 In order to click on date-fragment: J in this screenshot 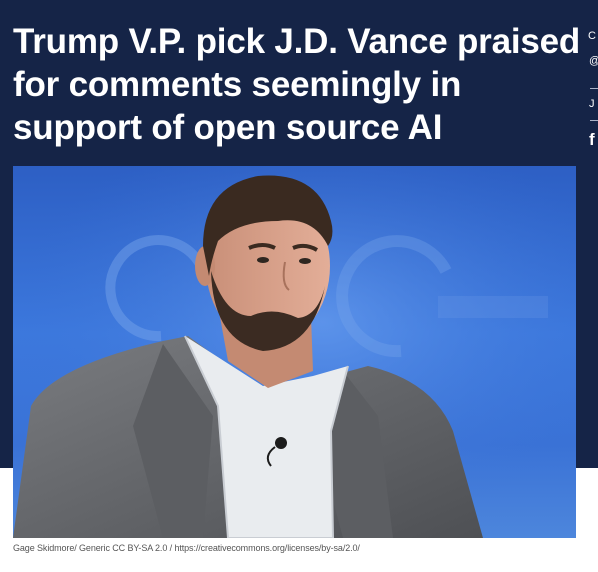, I will do `click(592, 104)`.